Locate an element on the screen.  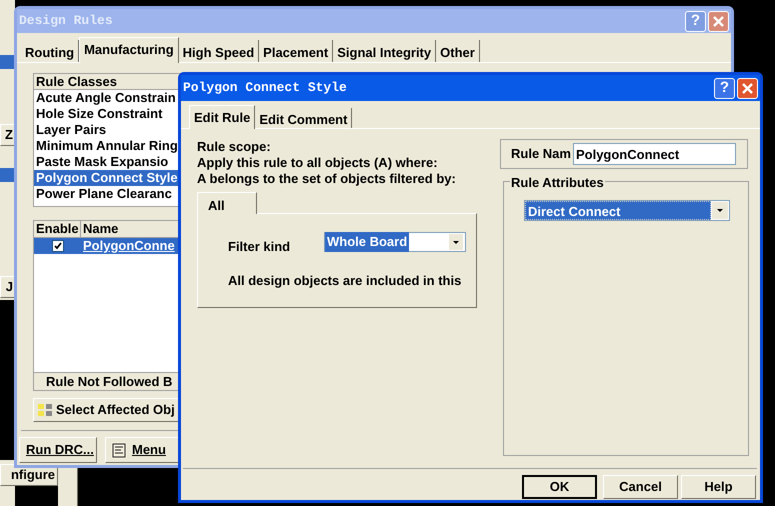
connect-style-dropdown: Direct Connect is located at coordinates (627, 210).